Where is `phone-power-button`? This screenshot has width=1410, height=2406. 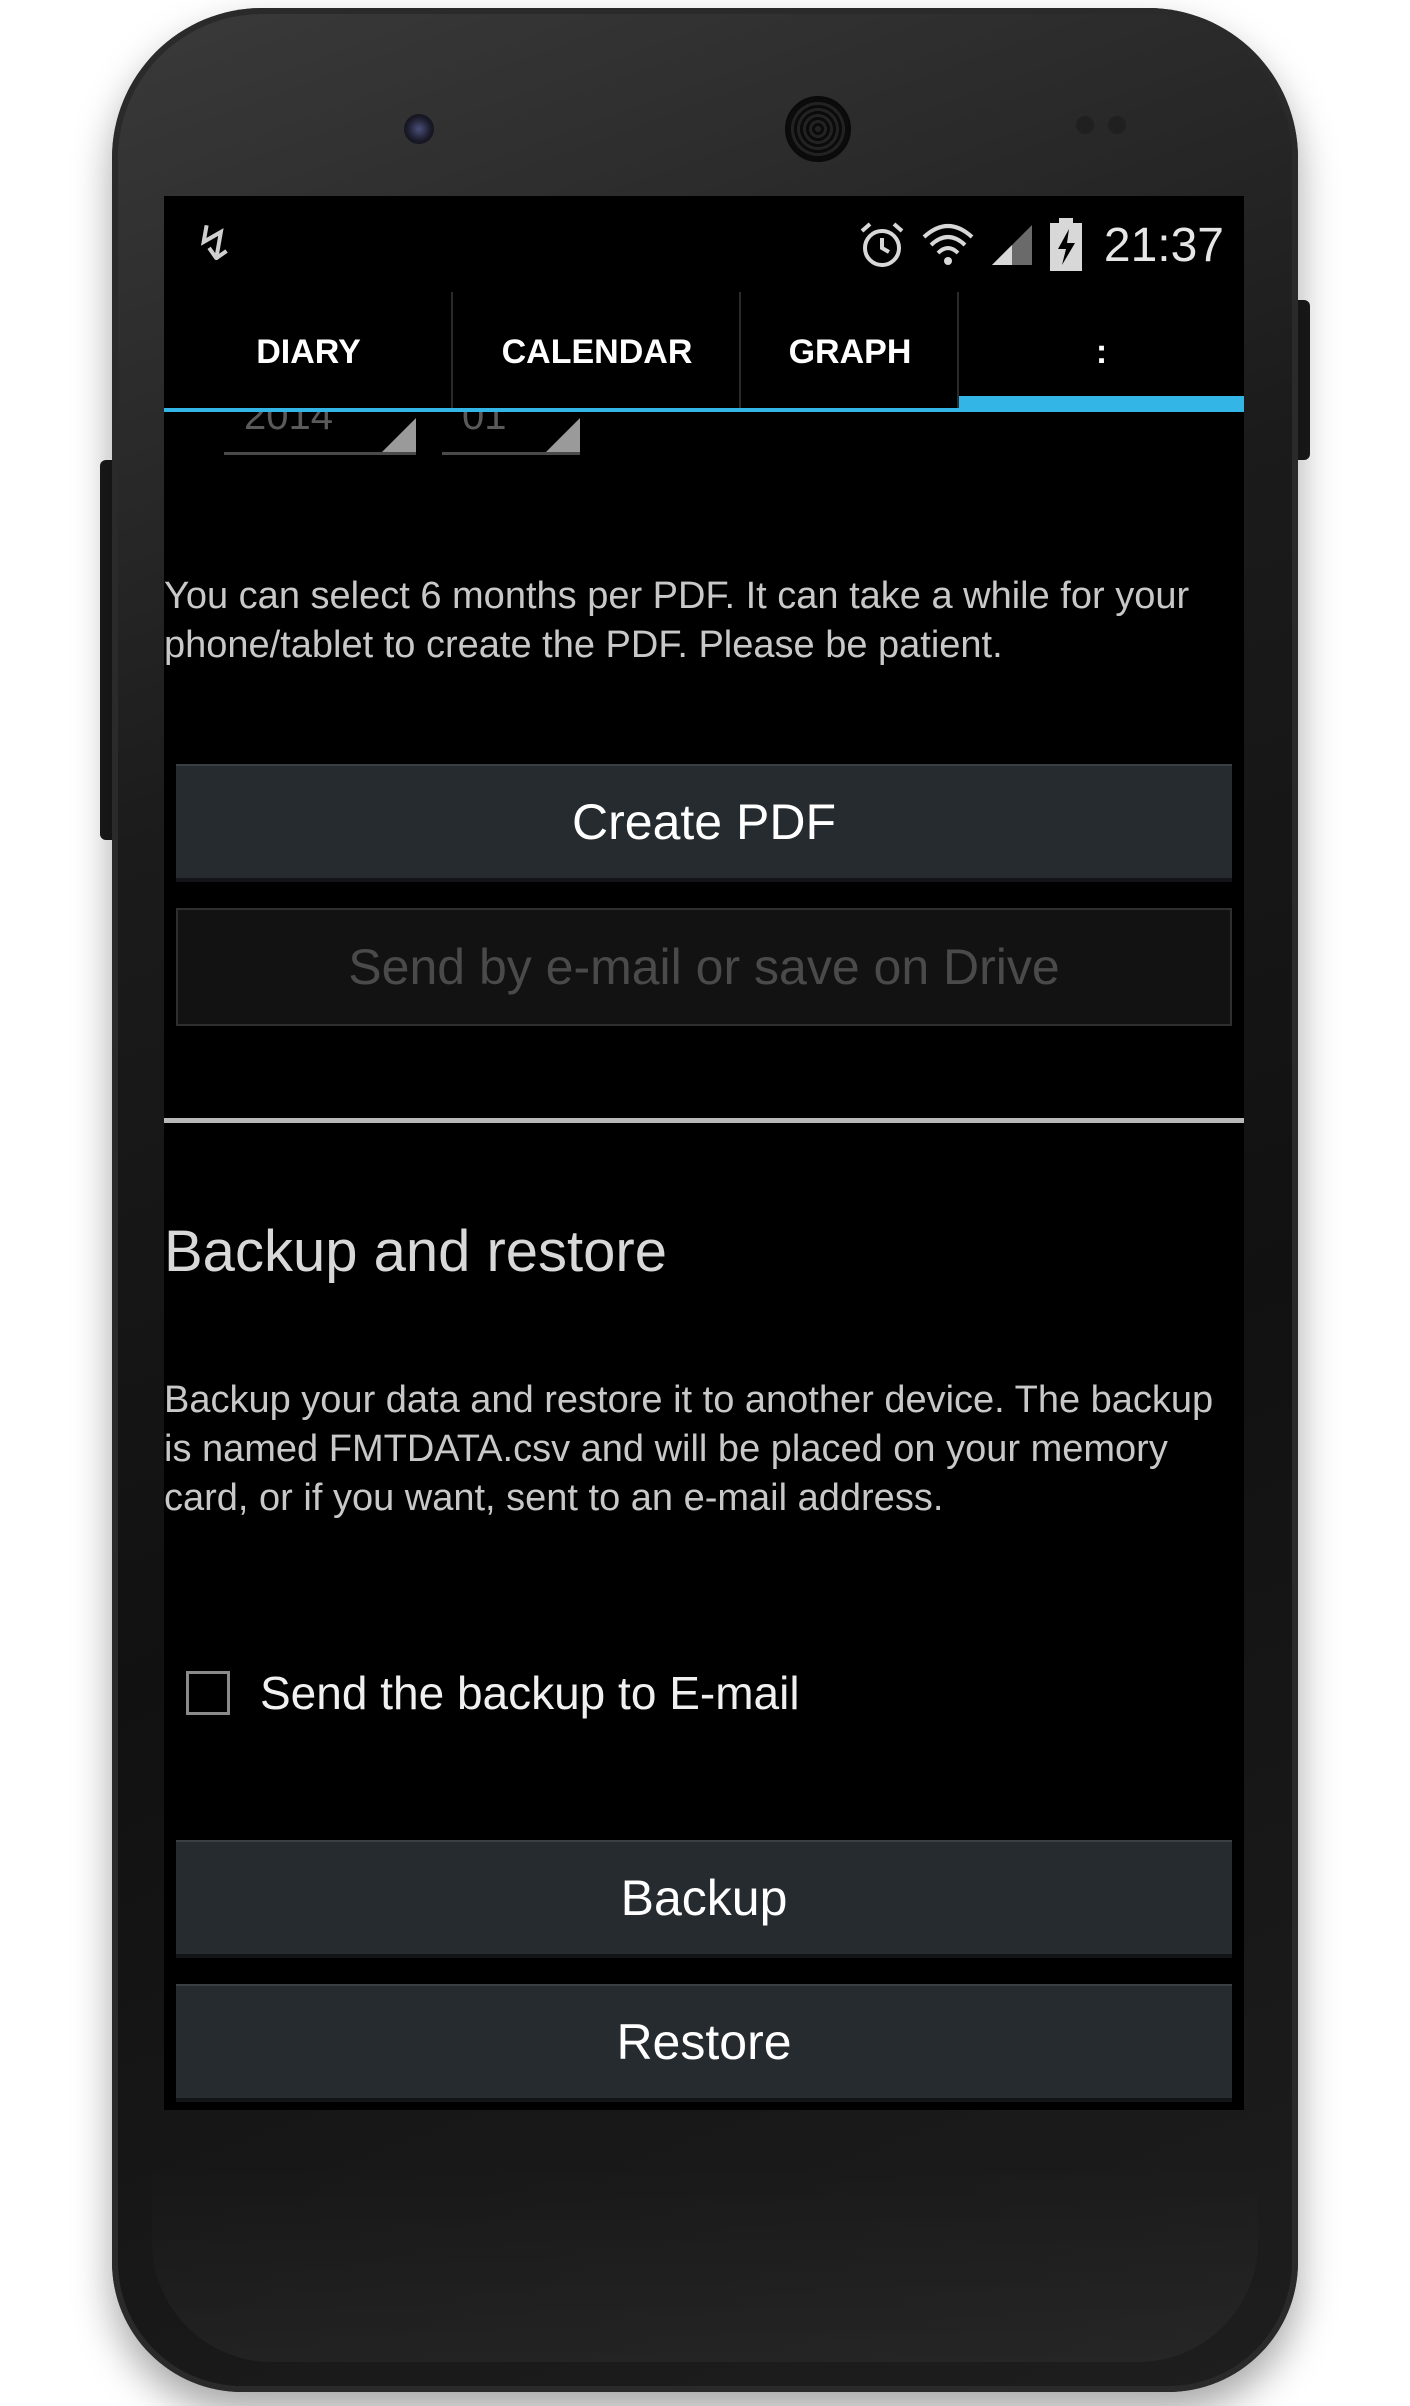 phone-power-button is located at coordinates (1303, 380).